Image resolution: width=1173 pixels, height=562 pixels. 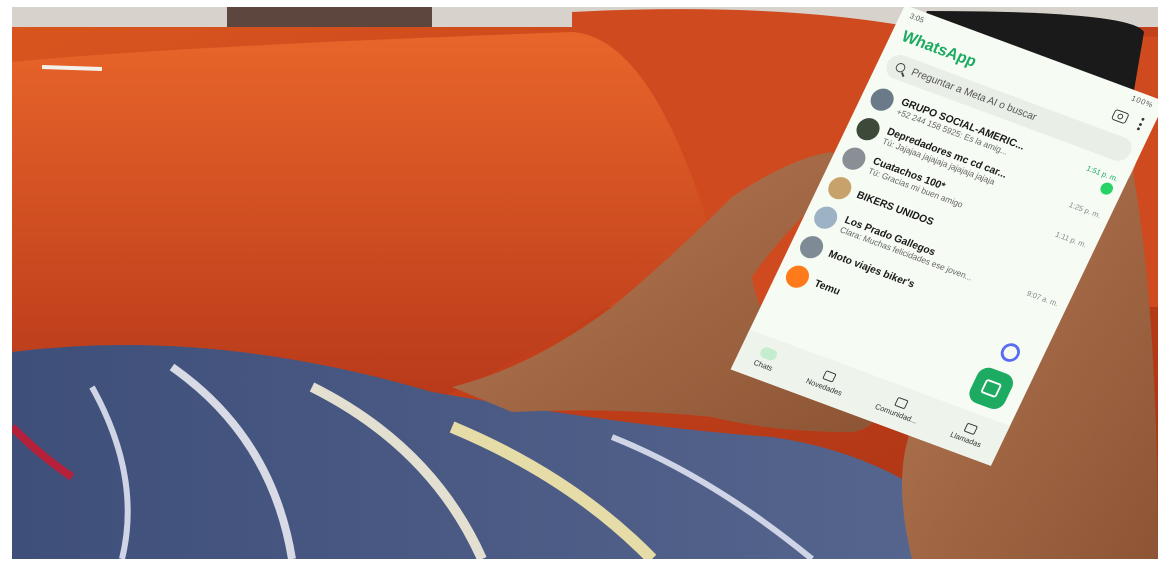 I want to click on chat-meta: 1:25 p. m., so click(x=1085, y=209).